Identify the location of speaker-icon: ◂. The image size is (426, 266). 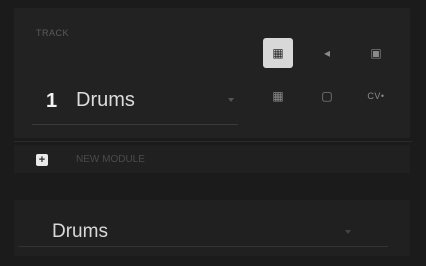
(327, 53).